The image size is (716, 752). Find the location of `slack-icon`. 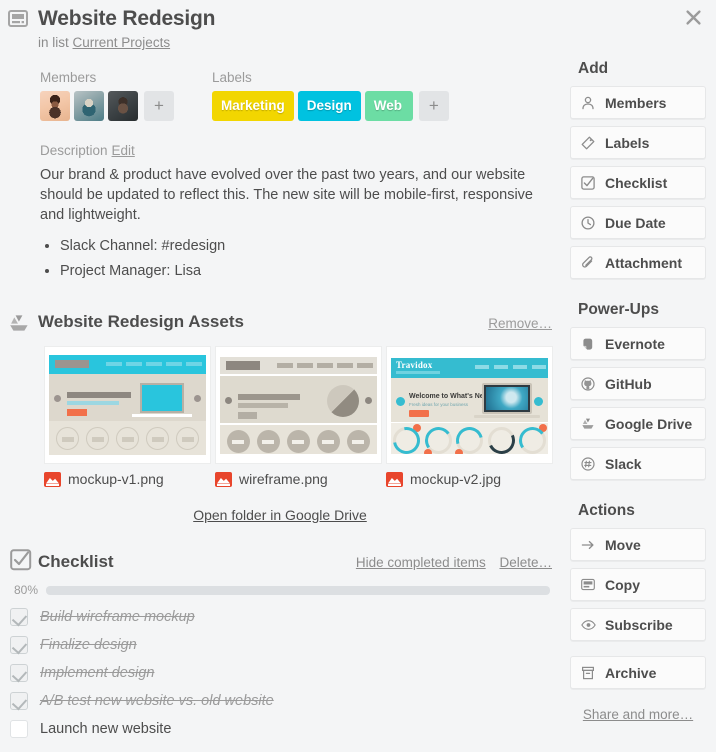

slack-icon is located at coordinates (591, 463).